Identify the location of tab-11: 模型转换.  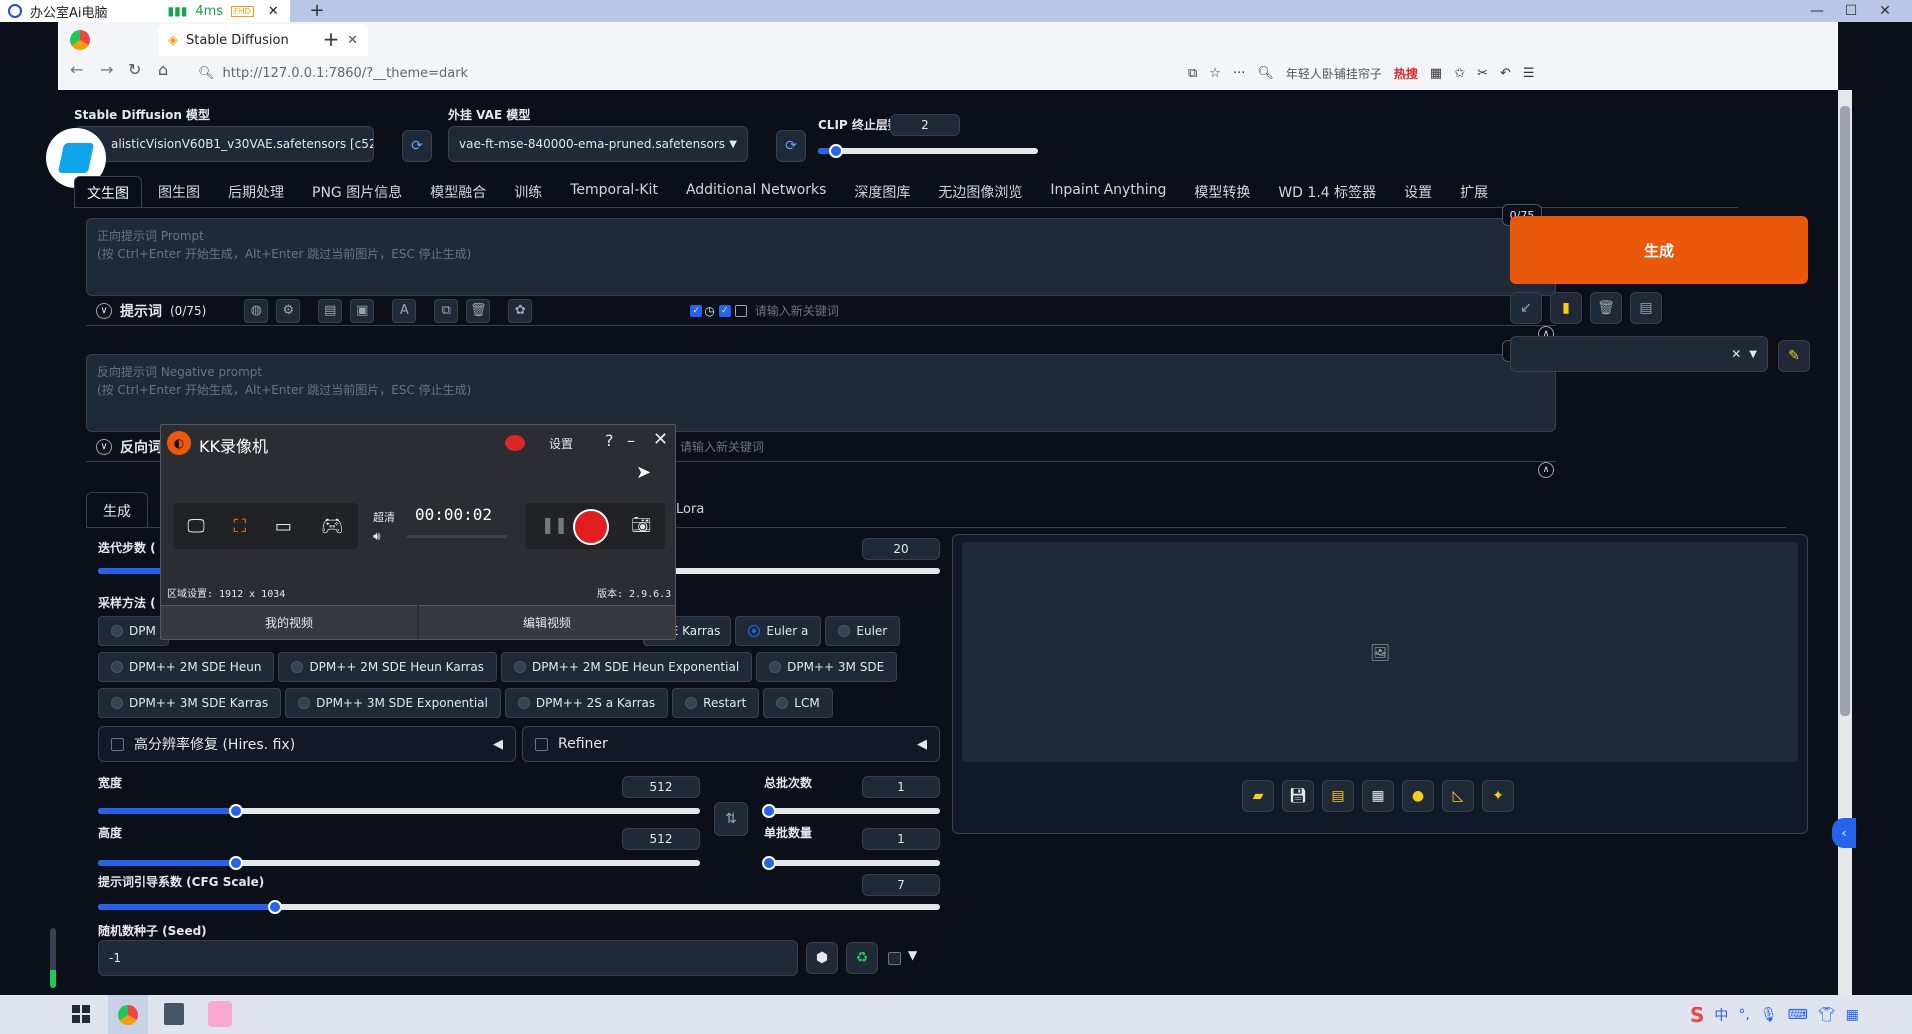
(1222, 192).